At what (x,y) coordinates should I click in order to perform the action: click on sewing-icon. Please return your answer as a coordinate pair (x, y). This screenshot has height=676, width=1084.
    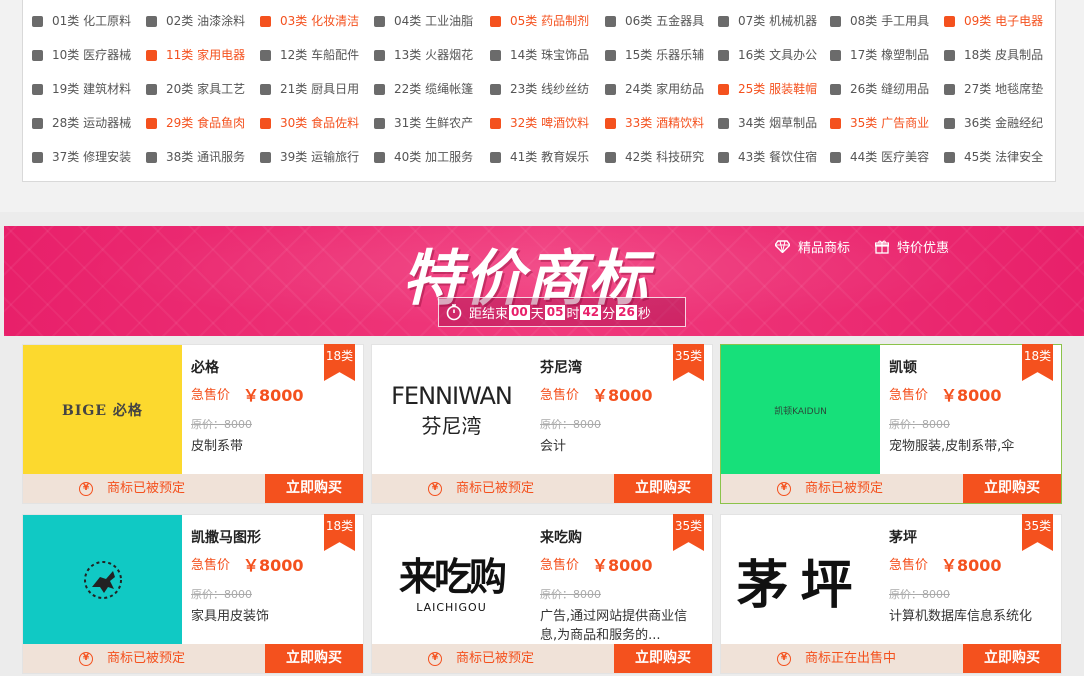
    Looking at the image, I should click on (835, 89).